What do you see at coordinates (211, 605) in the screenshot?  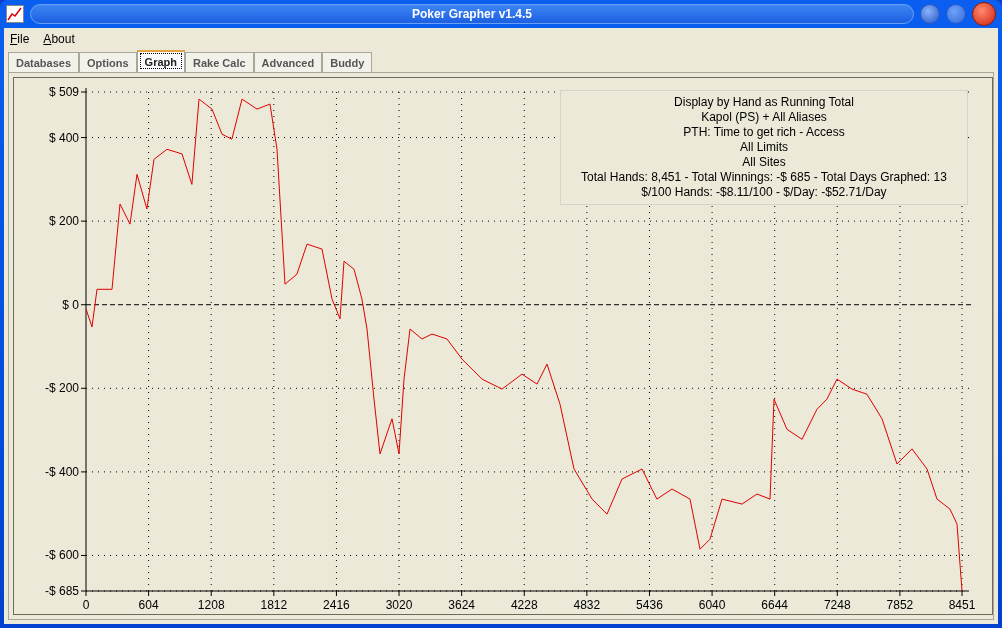 I see `x-tick-label: 1208` at bounding box center [211, 605].